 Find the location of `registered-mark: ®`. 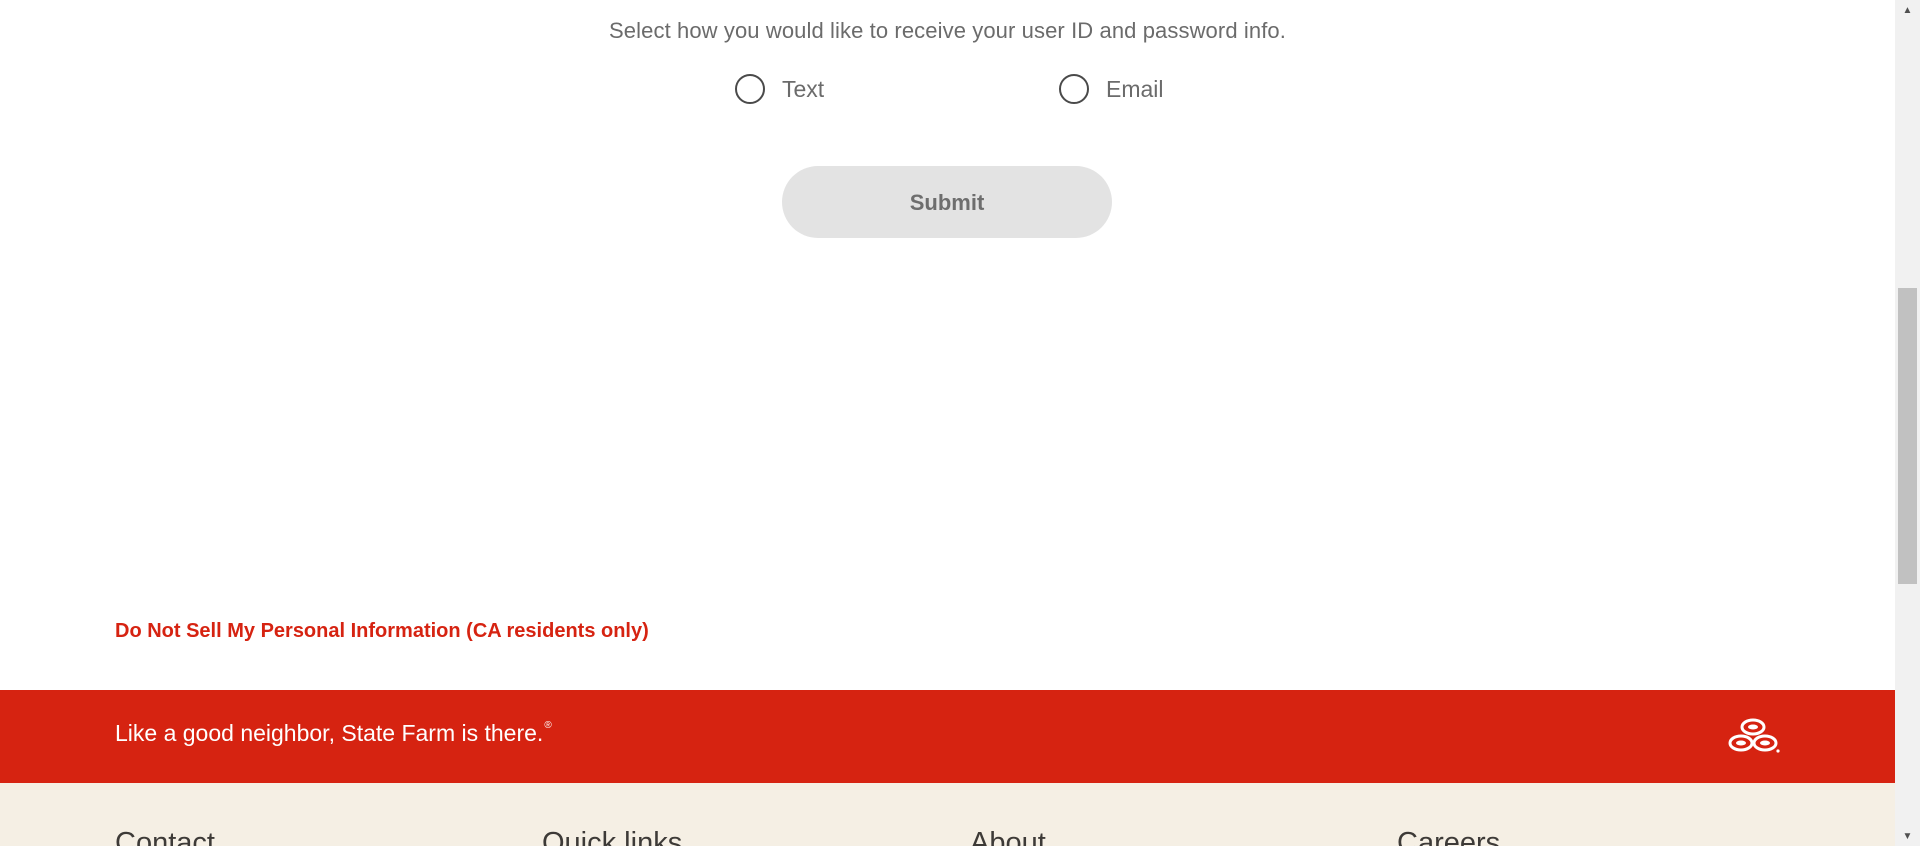

registered-mark: ® is located at coordinates (548, 726).